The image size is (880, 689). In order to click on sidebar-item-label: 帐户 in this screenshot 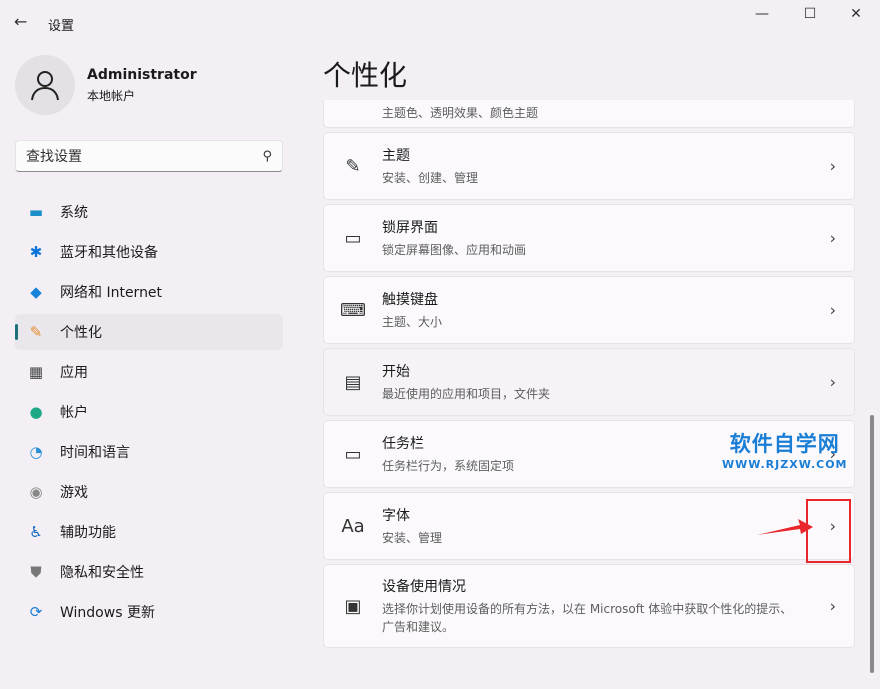, I will do `click(74, 413)`.